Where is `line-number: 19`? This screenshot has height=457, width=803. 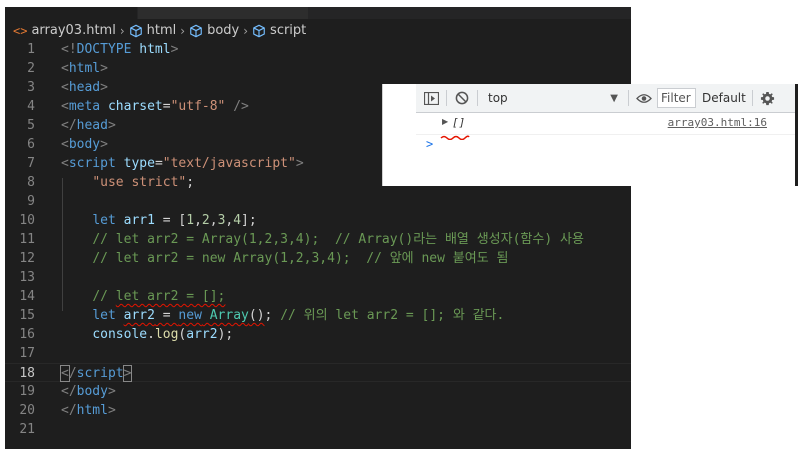 line-number: 19 is located at coordinates (27, 391).